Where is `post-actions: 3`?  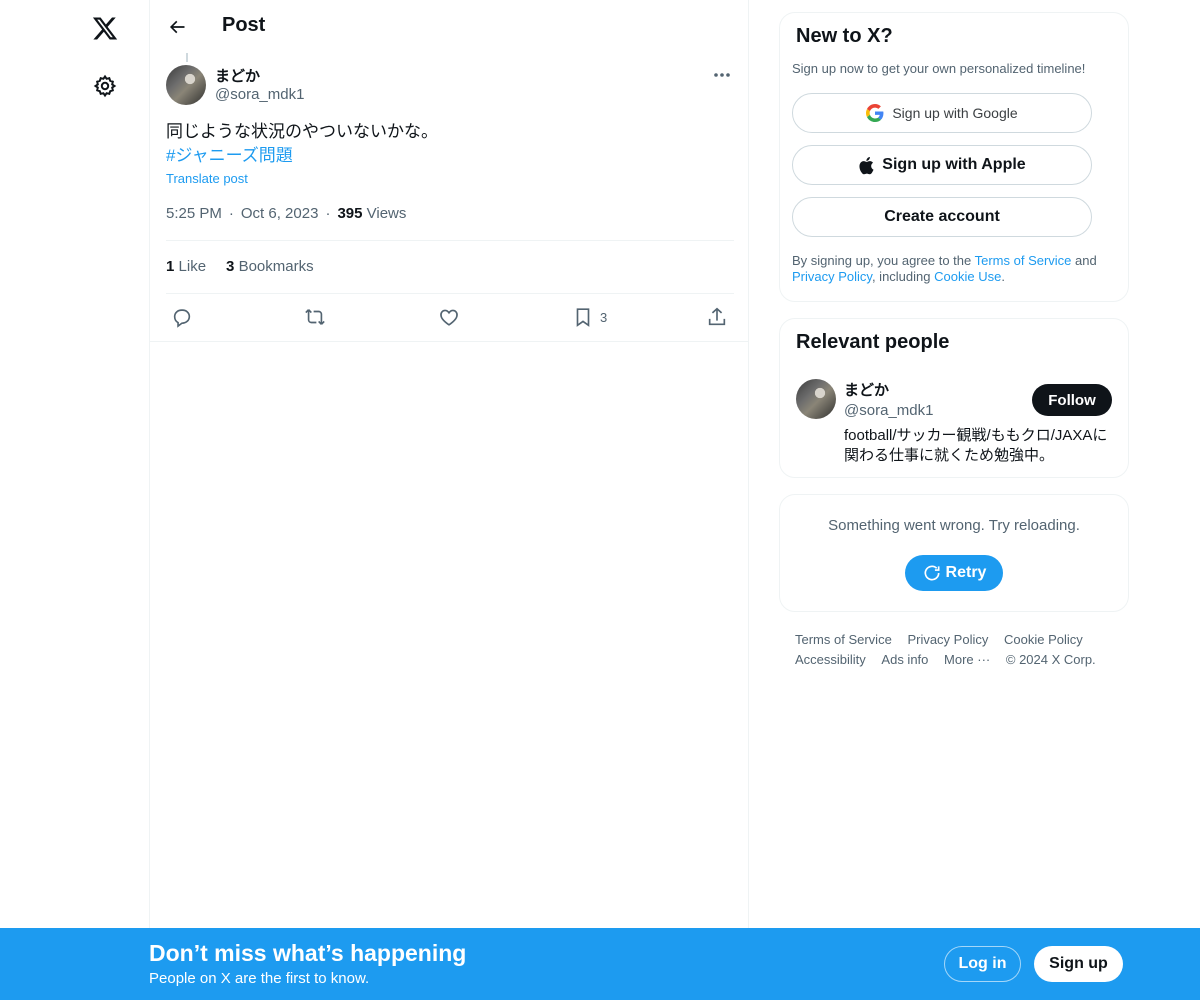
post-actions: 3 is located at coordinates (450, 318).